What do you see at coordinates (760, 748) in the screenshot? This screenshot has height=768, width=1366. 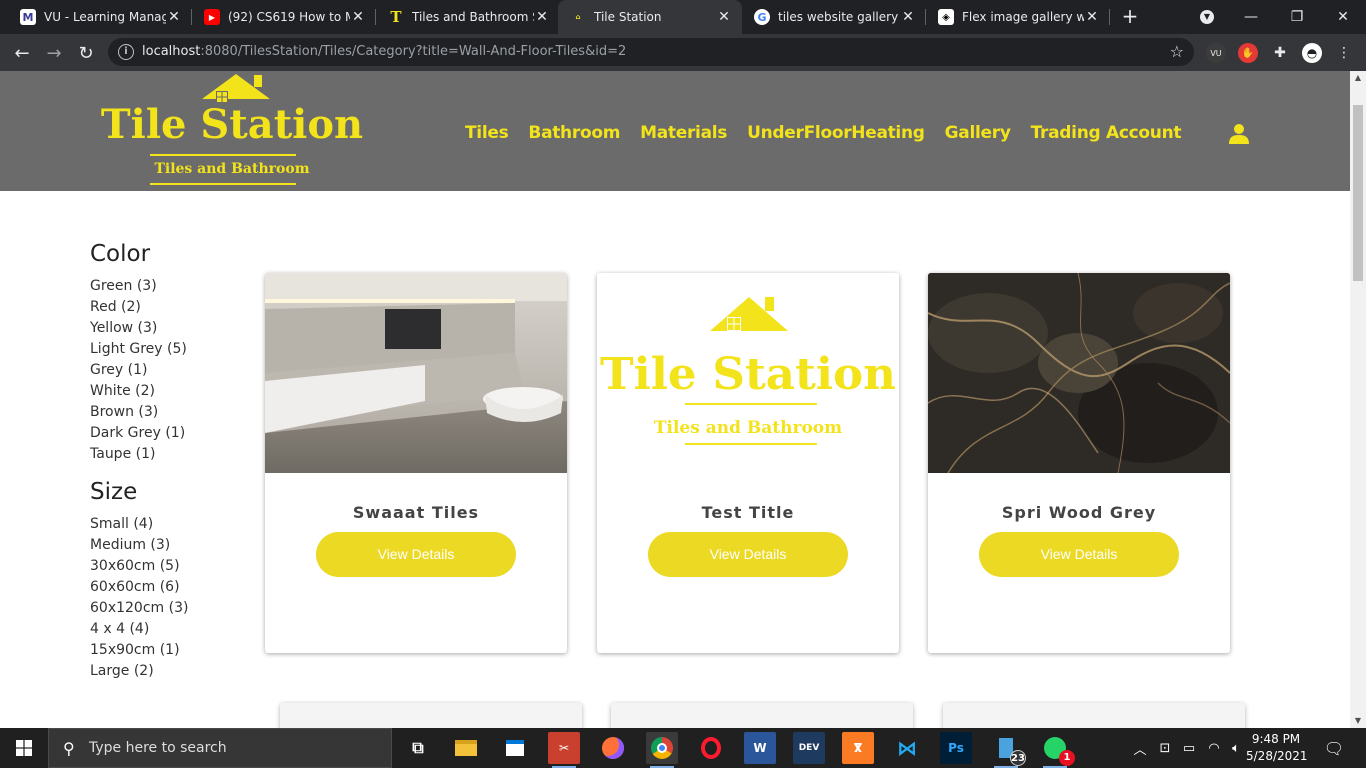 I see `word-icon: W` at bounding box center [760, 748].